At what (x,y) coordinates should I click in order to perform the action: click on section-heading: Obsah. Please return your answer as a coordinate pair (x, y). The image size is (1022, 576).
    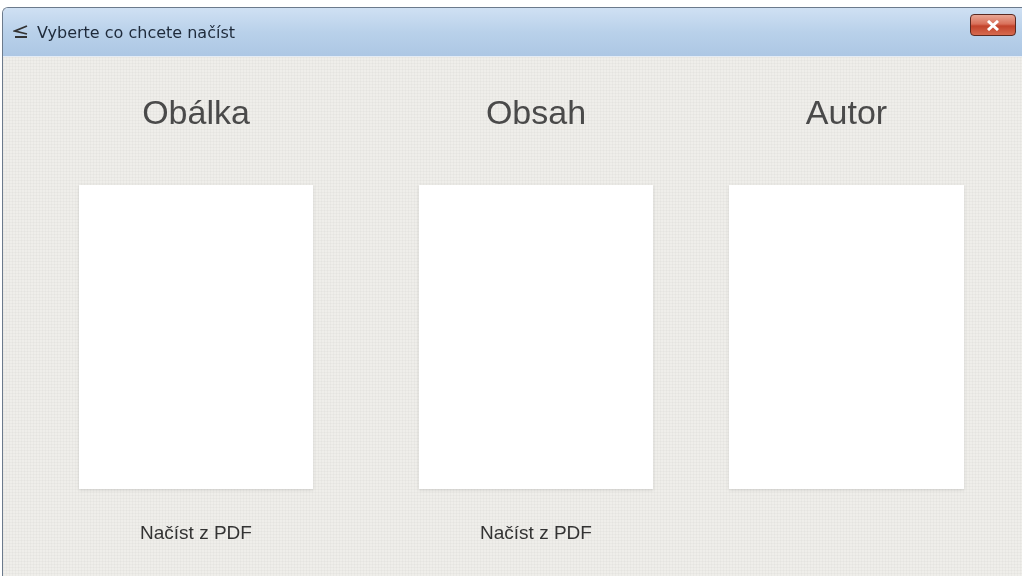
    Looking at the image, I should click on (536, 113).